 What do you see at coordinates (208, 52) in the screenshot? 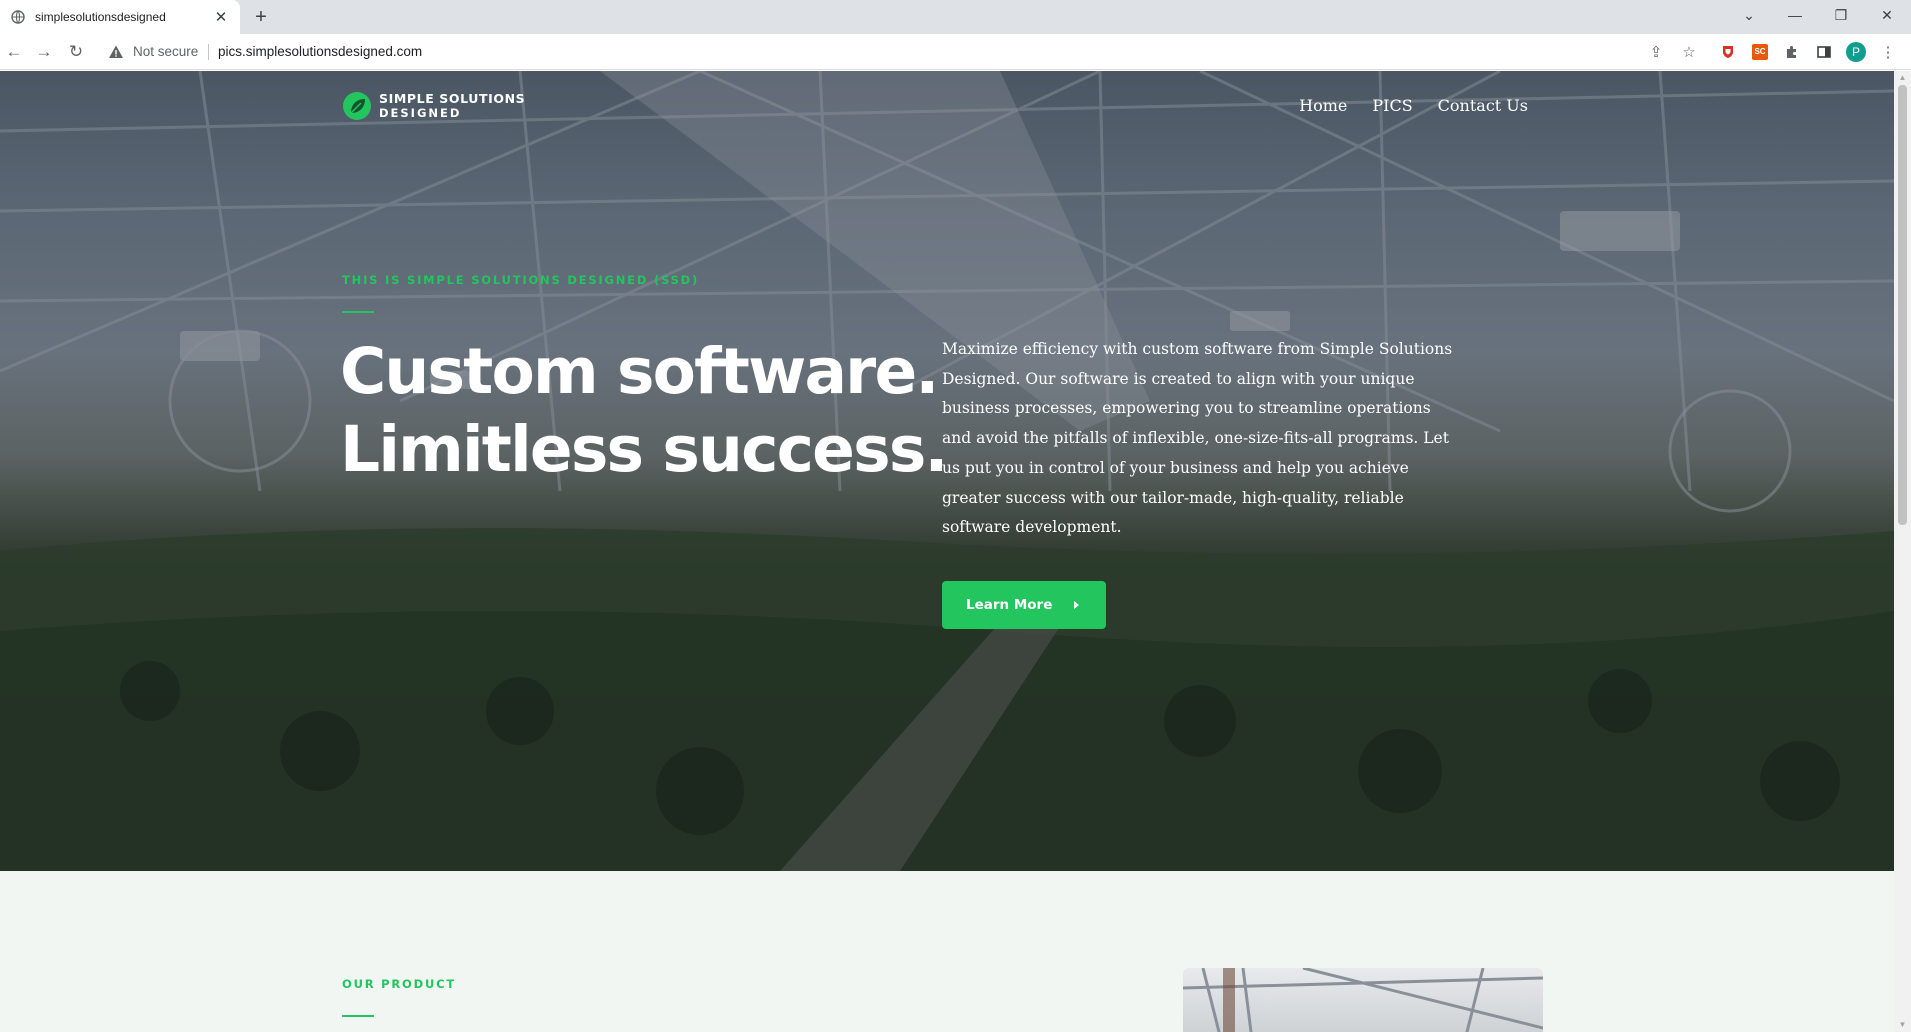
I see `address-divider` at bounding box center [208, 52].